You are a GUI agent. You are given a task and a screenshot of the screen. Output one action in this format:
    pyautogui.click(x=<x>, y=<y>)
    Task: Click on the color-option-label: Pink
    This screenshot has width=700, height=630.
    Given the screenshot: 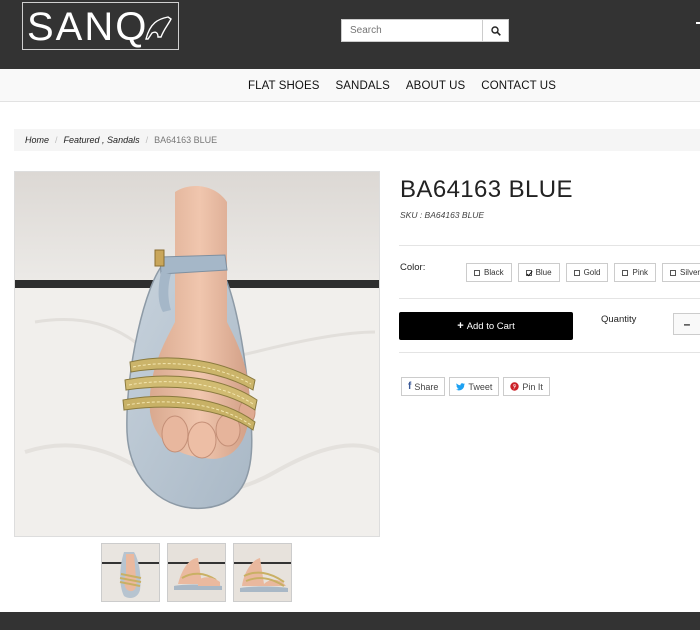 What is the action you would take?
    pyautogui.click(x=640, y=272)
    